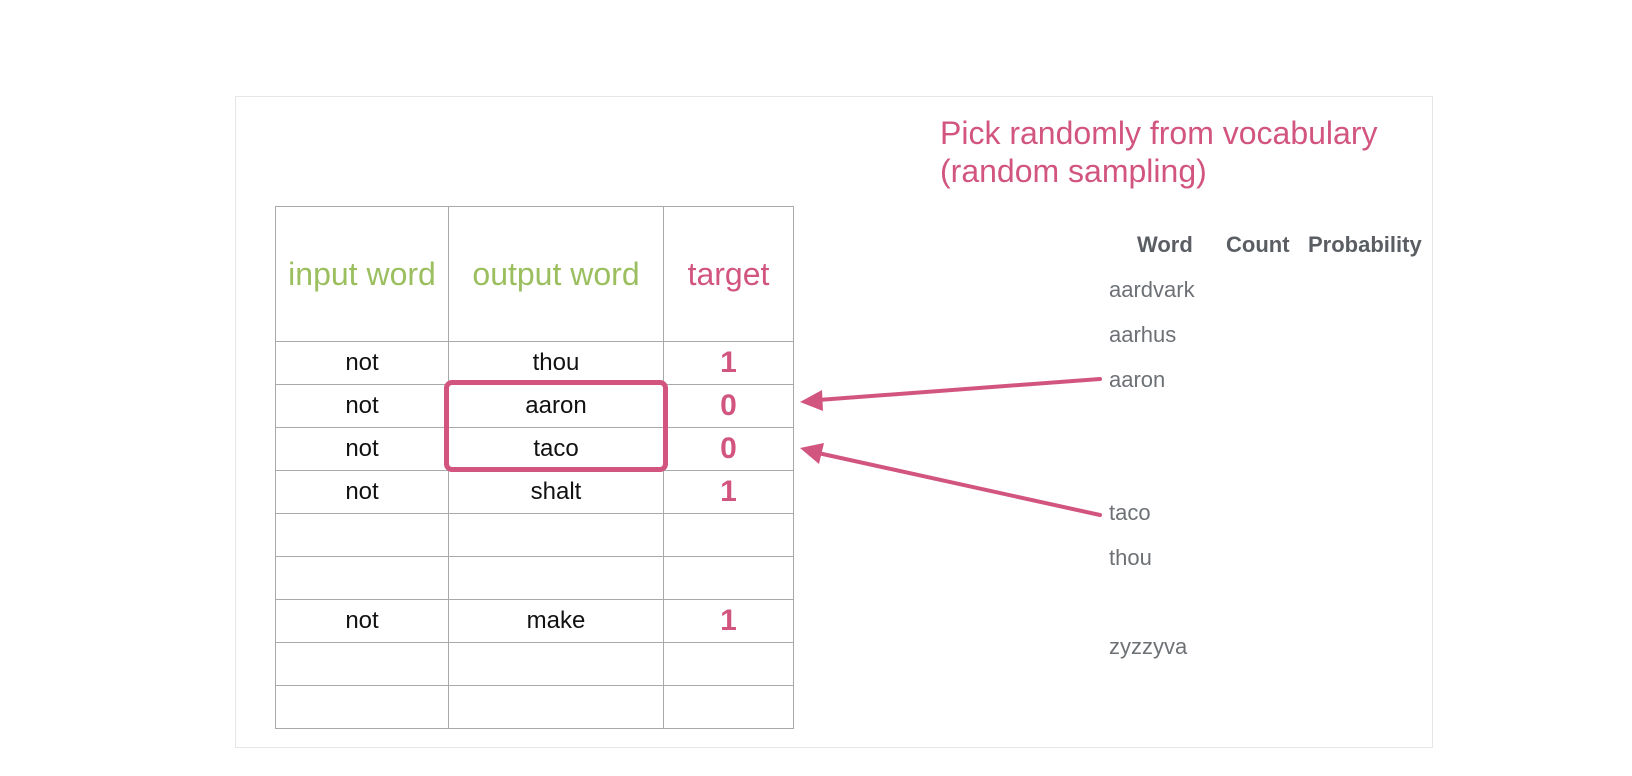 This screenshot has height=776, width=1632. I want to click on arrow-aaron, so click(951, 394).